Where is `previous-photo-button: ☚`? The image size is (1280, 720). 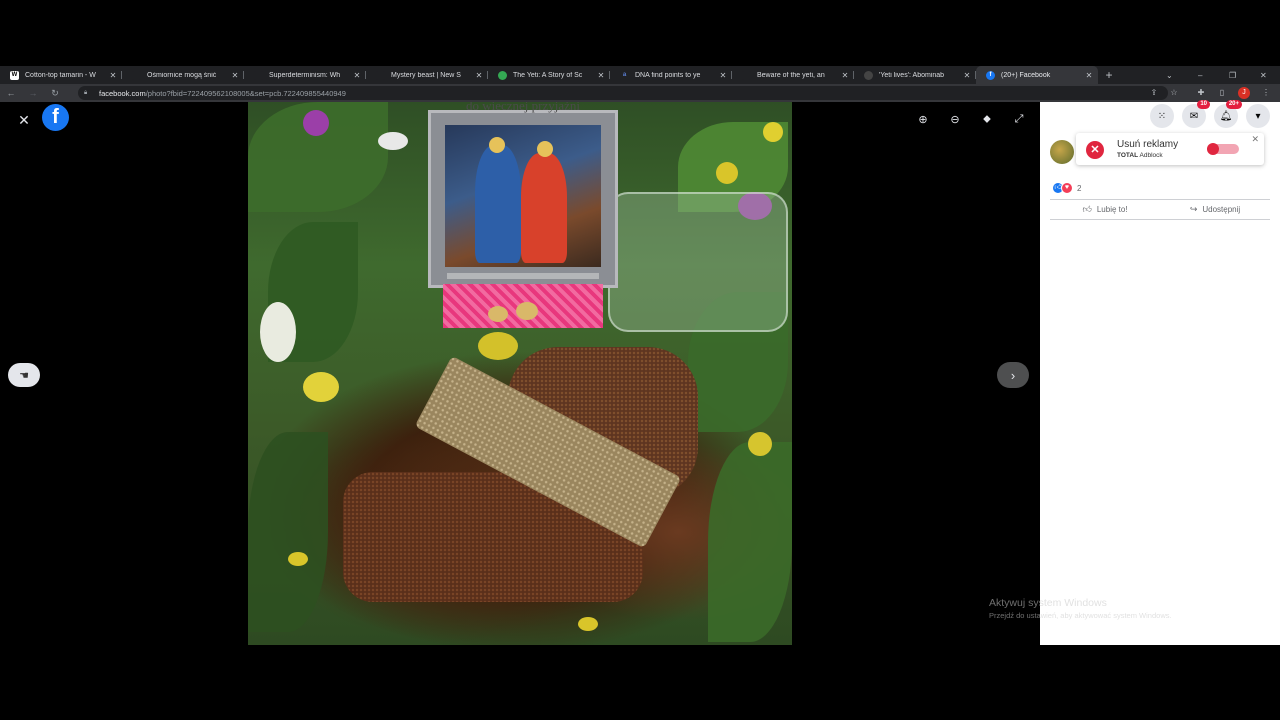
previous-photo-button: ☚ is located at coordinates (24, 375).